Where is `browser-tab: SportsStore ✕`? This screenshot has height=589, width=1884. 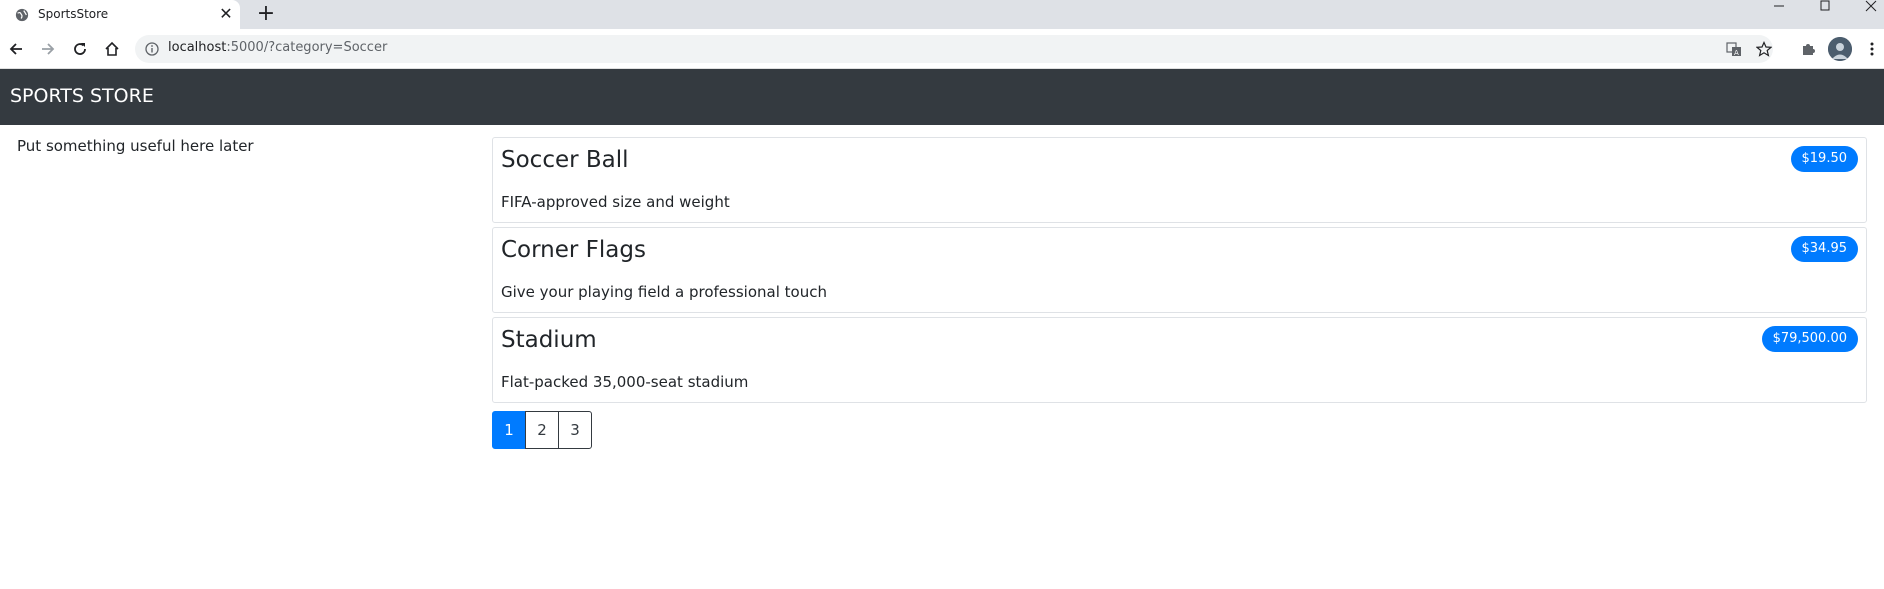
browser-tab: SportsStore ✕ is located at coordinates (120, 14).